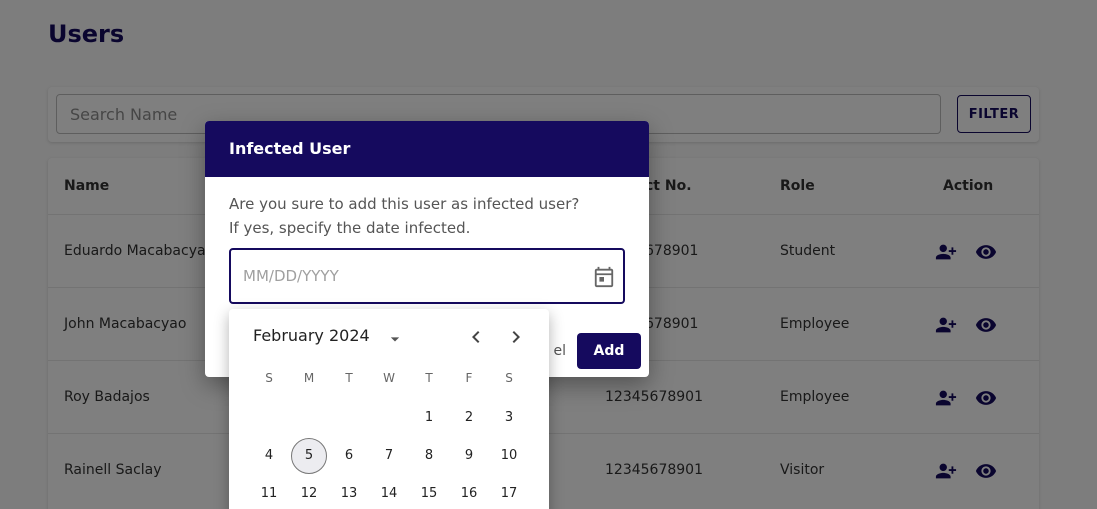 The width and height of the screenshot is (1097, 509). I want to click on caret-down-icon, so click(395, 339).